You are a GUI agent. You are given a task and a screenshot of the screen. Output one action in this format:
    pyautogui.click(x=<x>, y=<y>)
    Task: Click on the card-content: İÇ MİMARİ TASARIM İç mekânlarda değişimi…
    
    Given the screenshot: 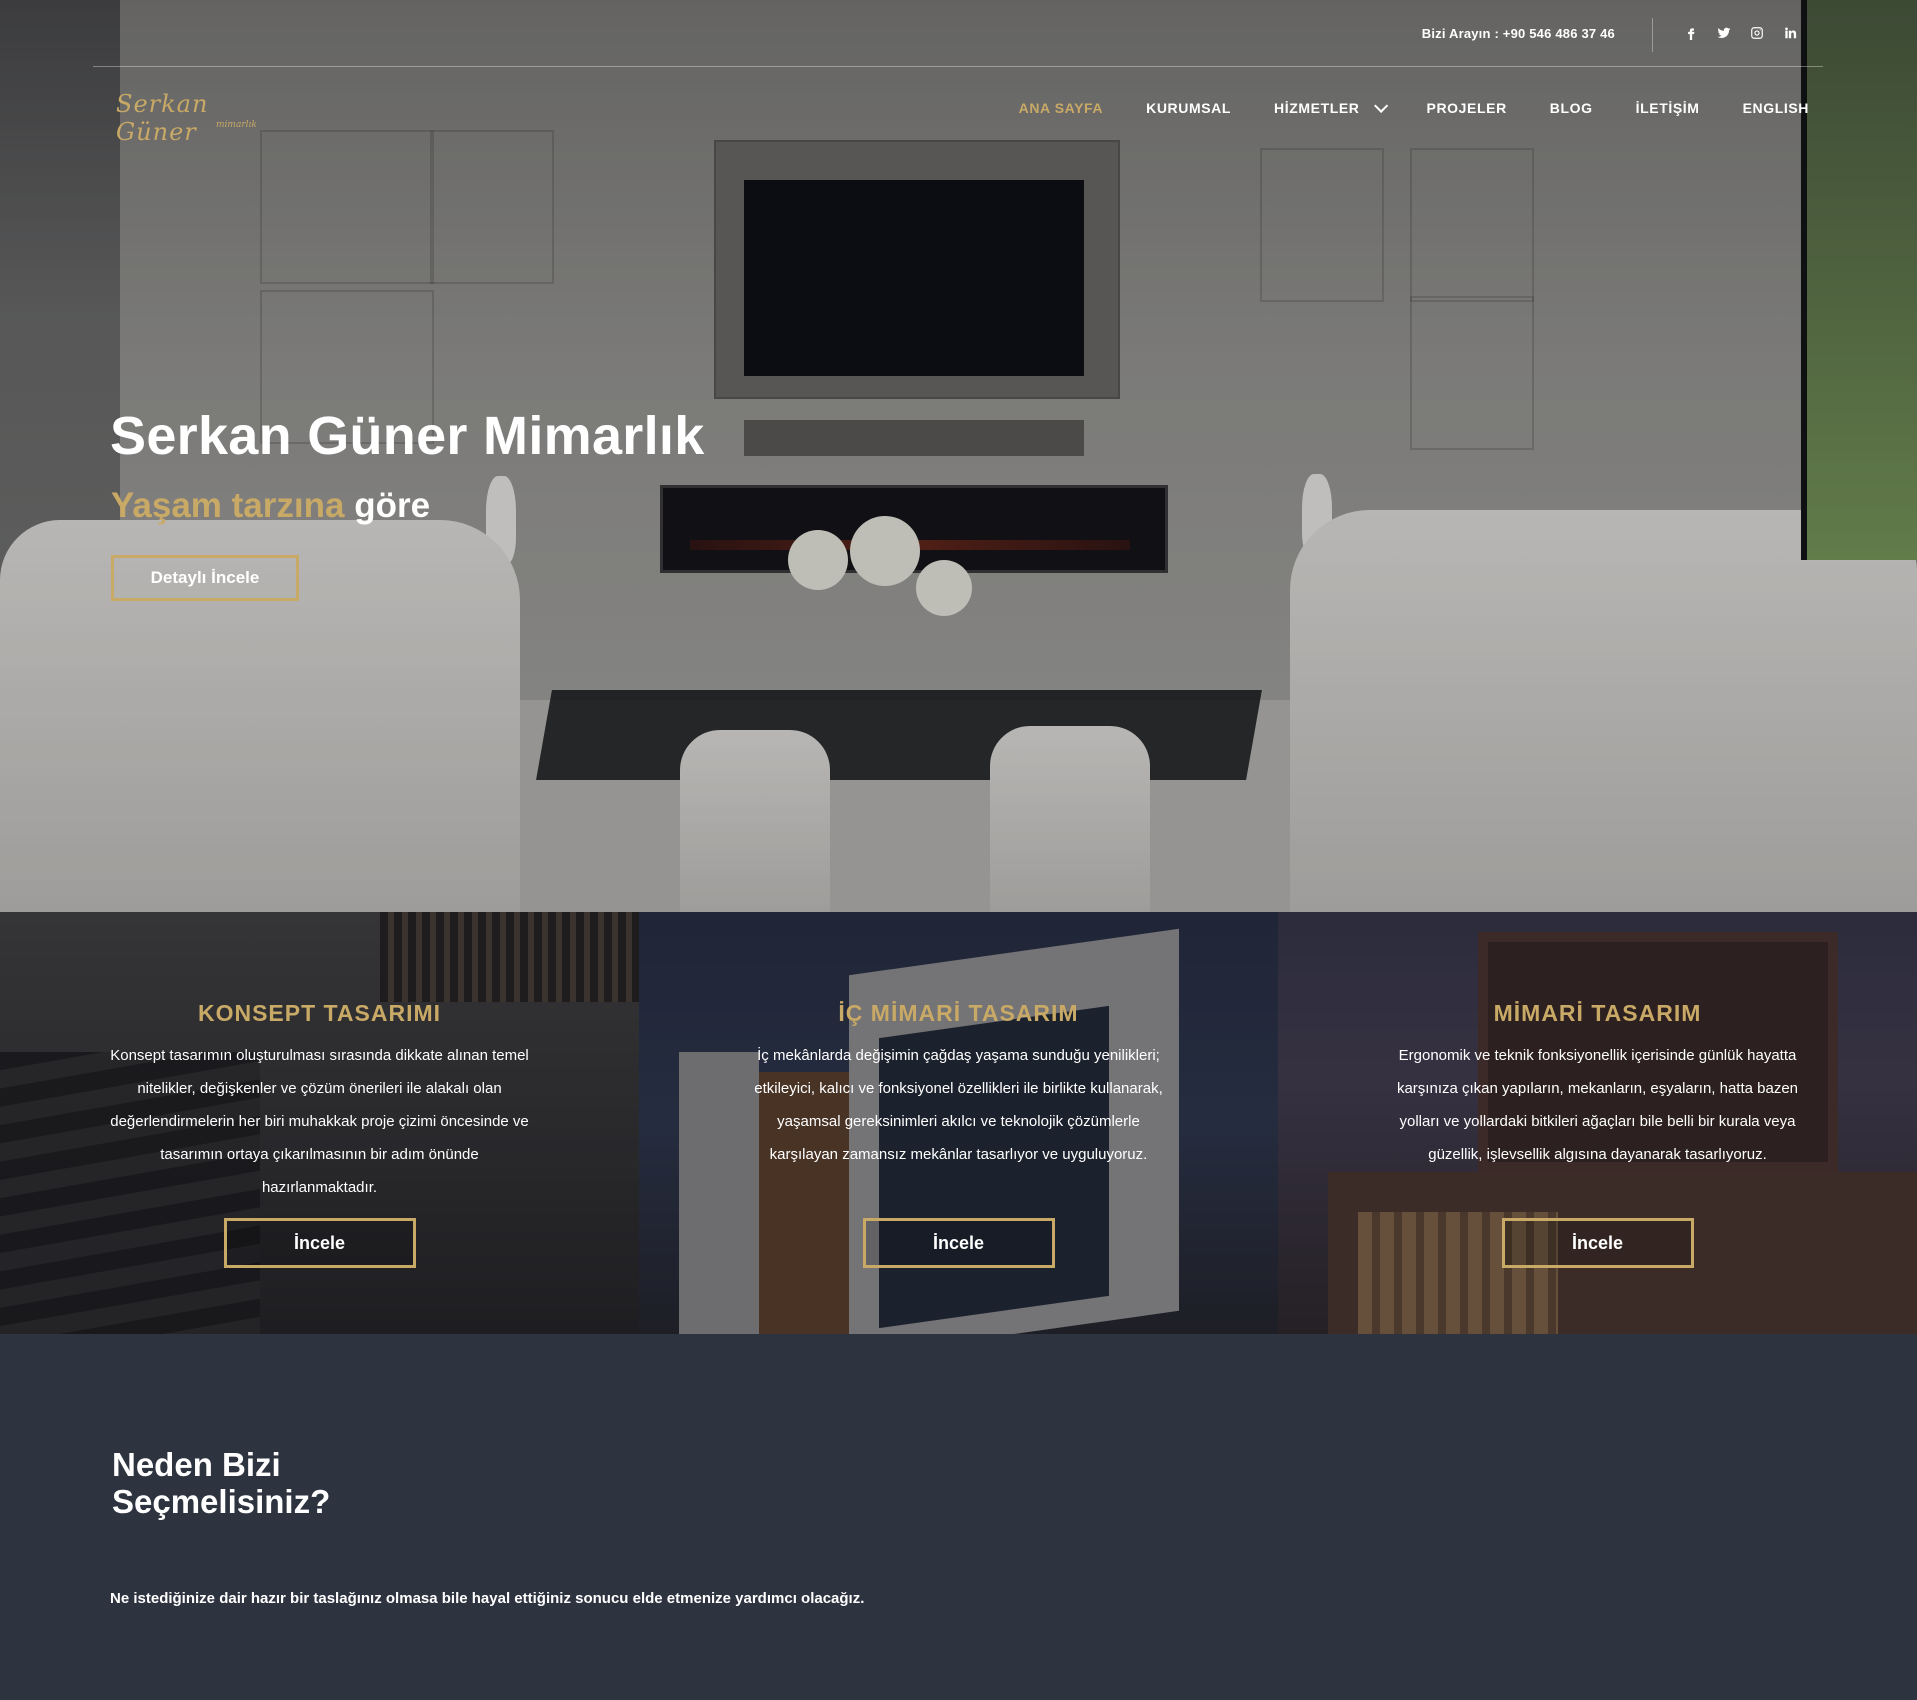 What is the action you would take?
    pyautogui.click(x=958, y=1085)
    